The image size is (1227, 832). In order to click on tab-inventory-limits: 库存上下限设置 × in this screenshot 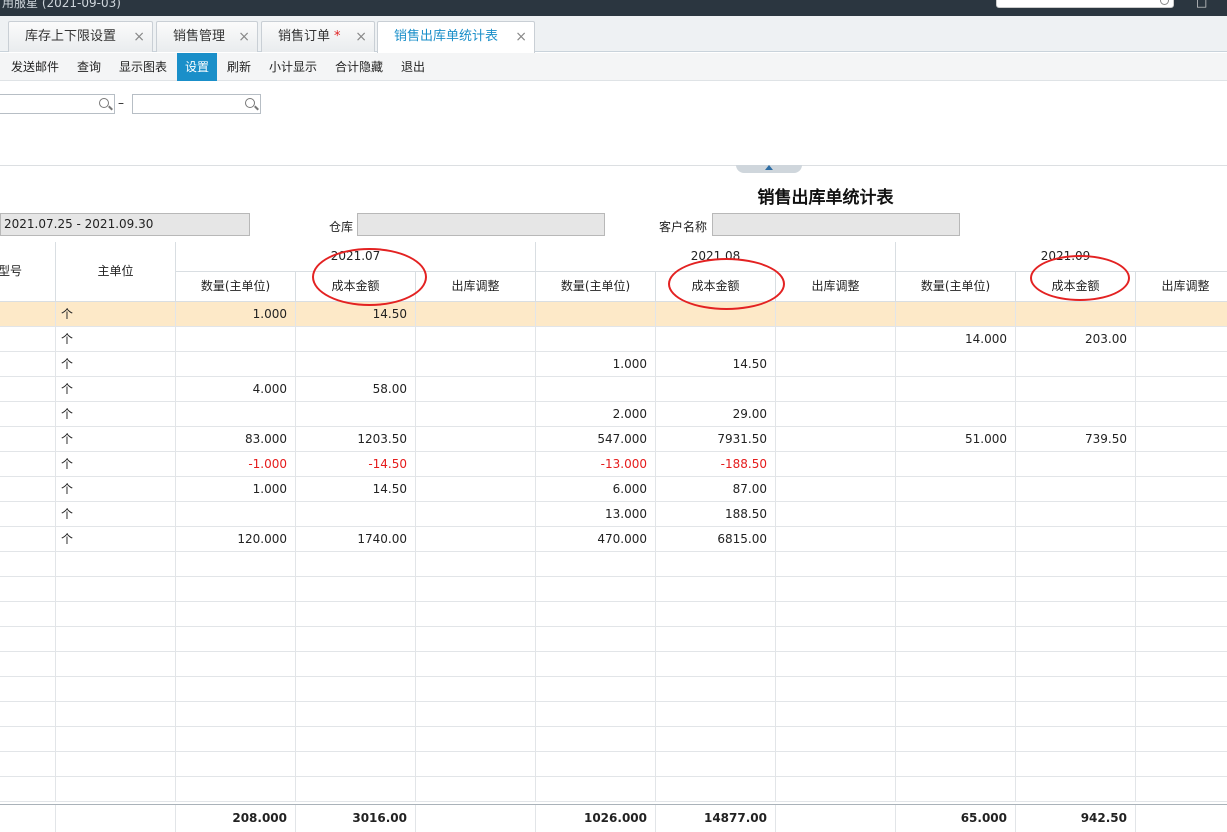, I will do `click(80, 36)`.